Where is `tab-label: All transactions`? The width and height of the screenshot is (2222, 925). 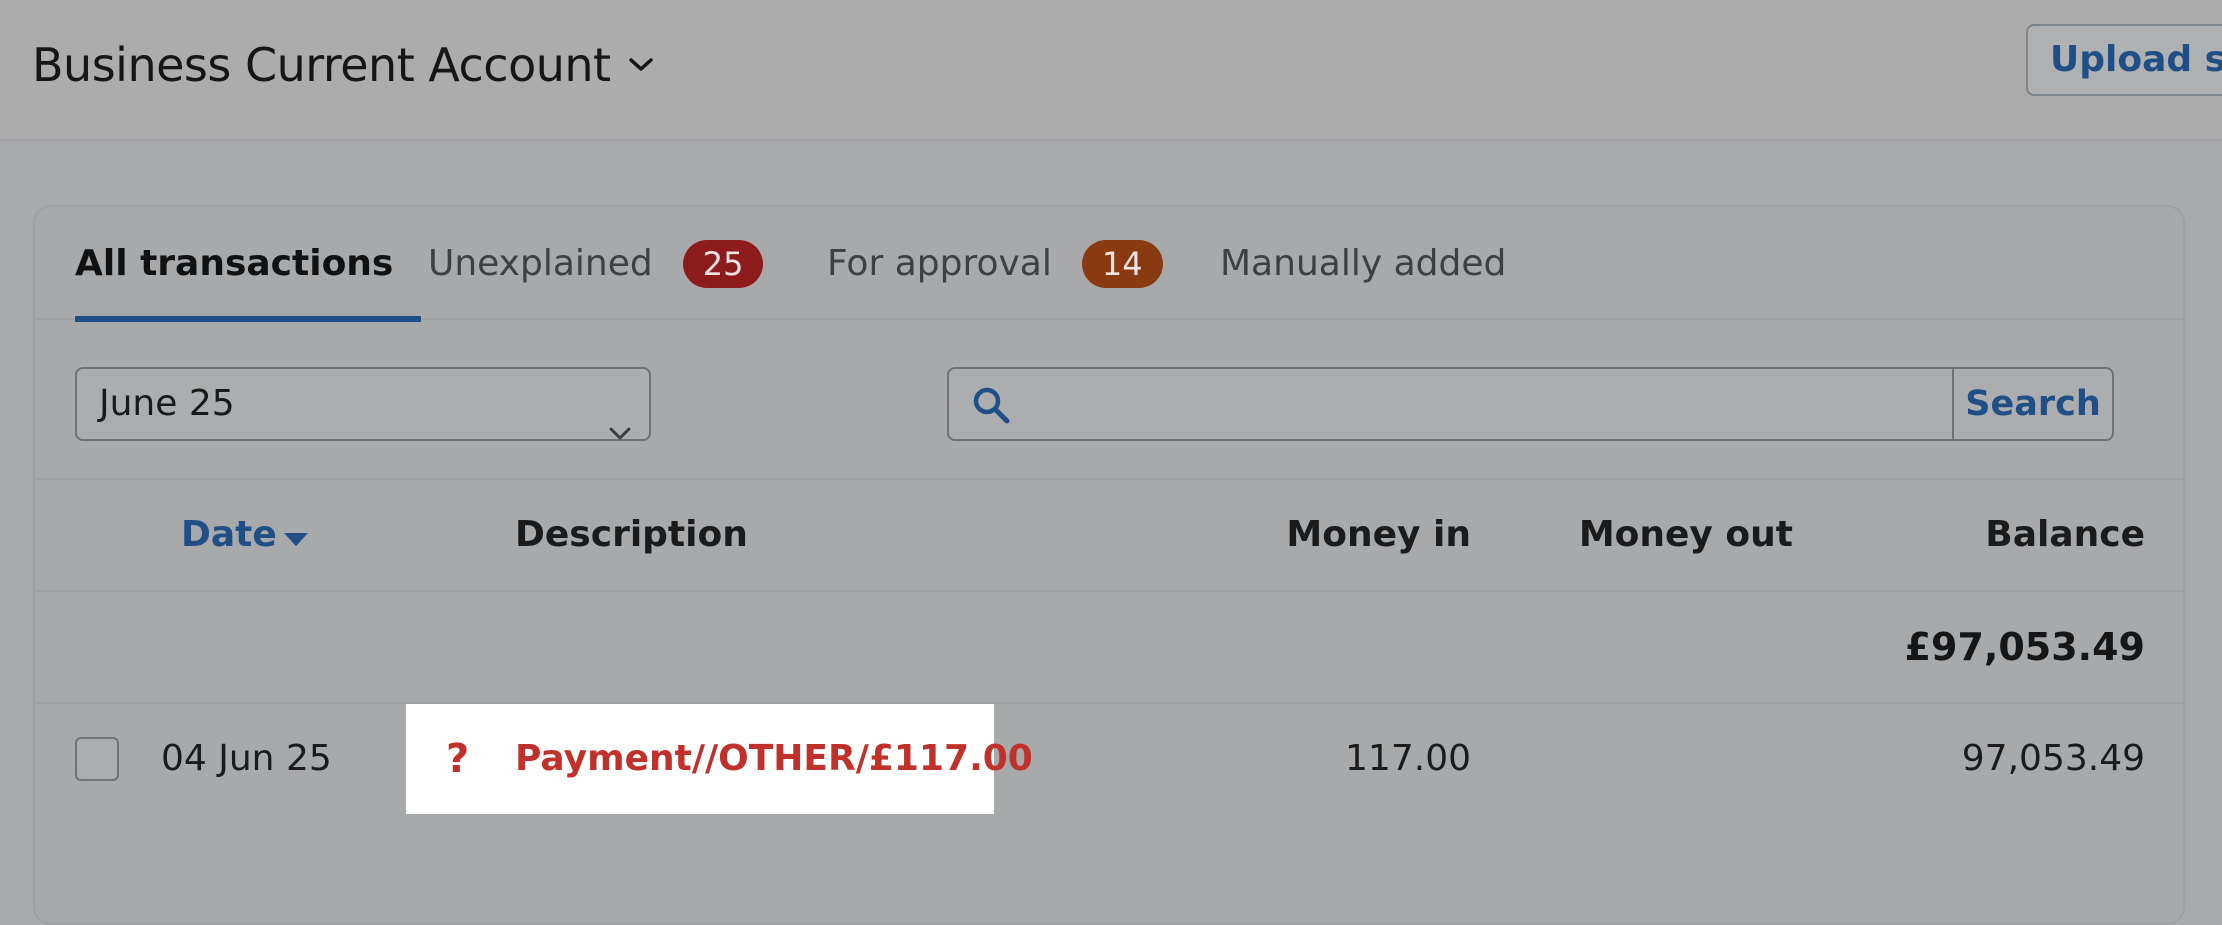 tab-label: All transactions is located at coordinates (234, 263).